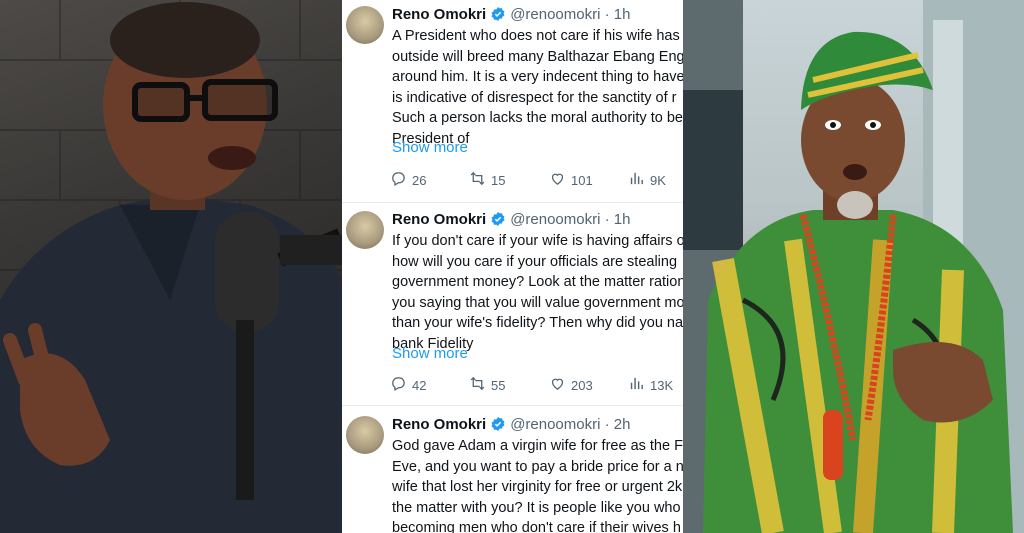 This screenshot has width=1024, height=533. What do you see at coordinates (535, 385) in the screenshot?
I see `tweet-actions: 42 55 203 13K` at bounding box center [535, 385].